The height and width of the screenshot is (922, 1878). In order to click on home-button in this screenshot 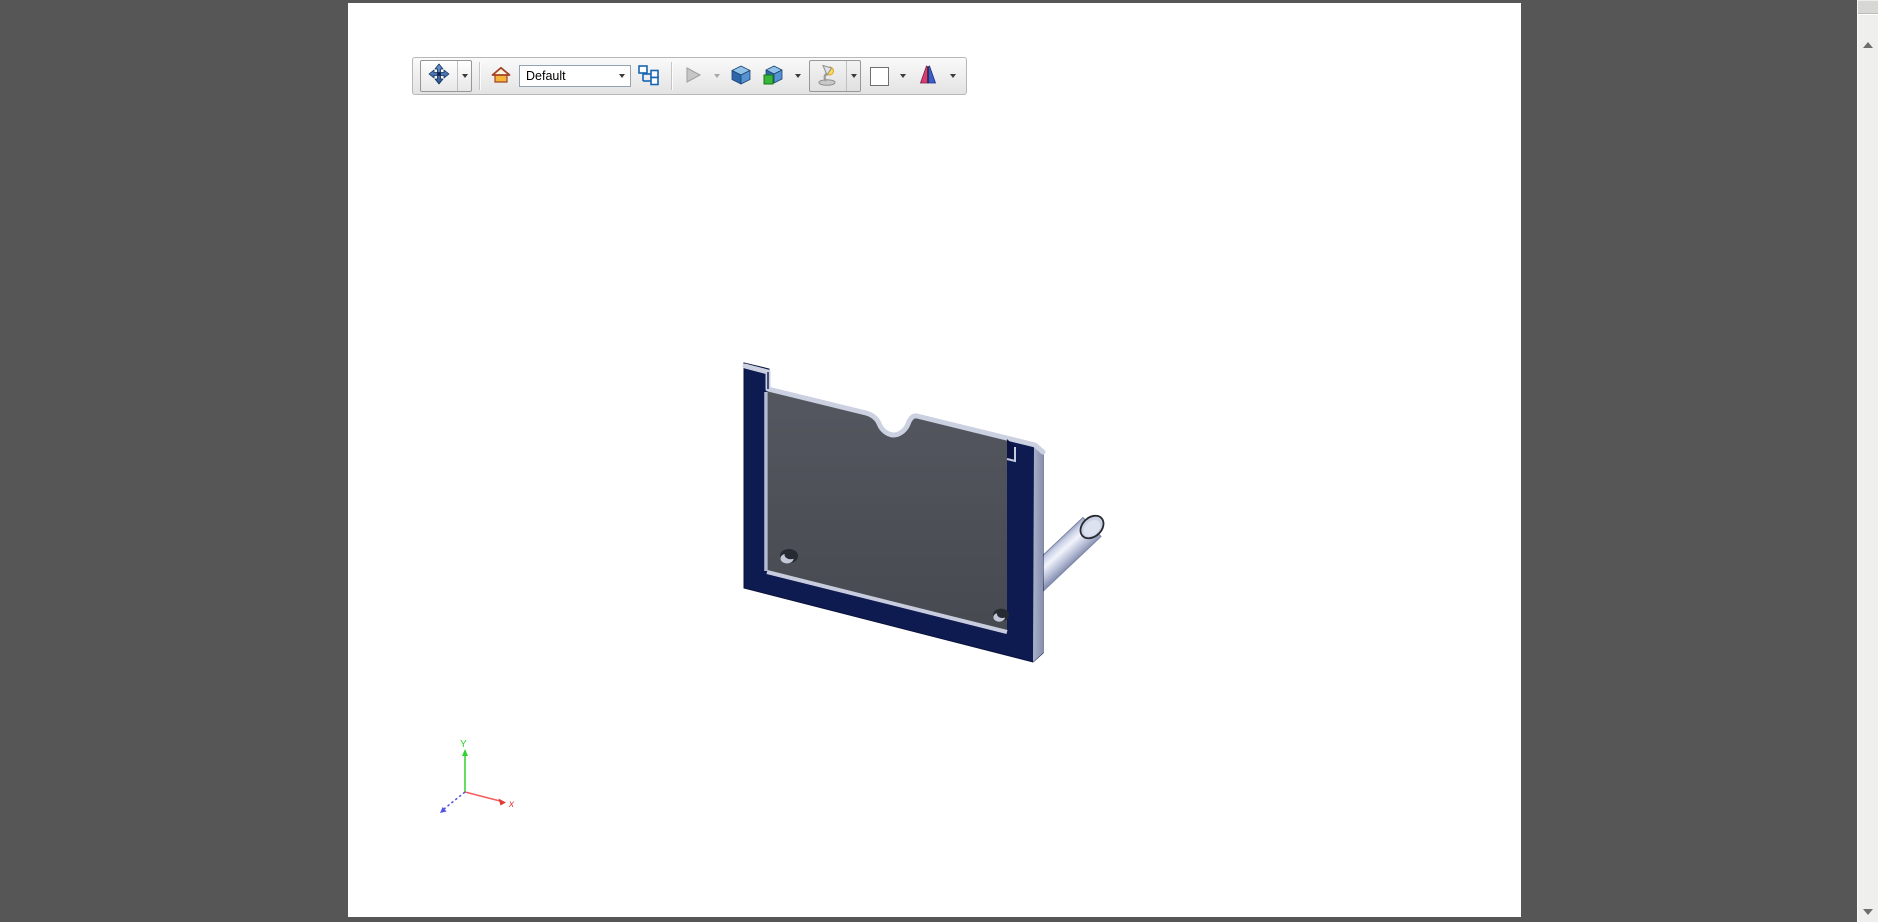, I will do `click(501, 76)`.